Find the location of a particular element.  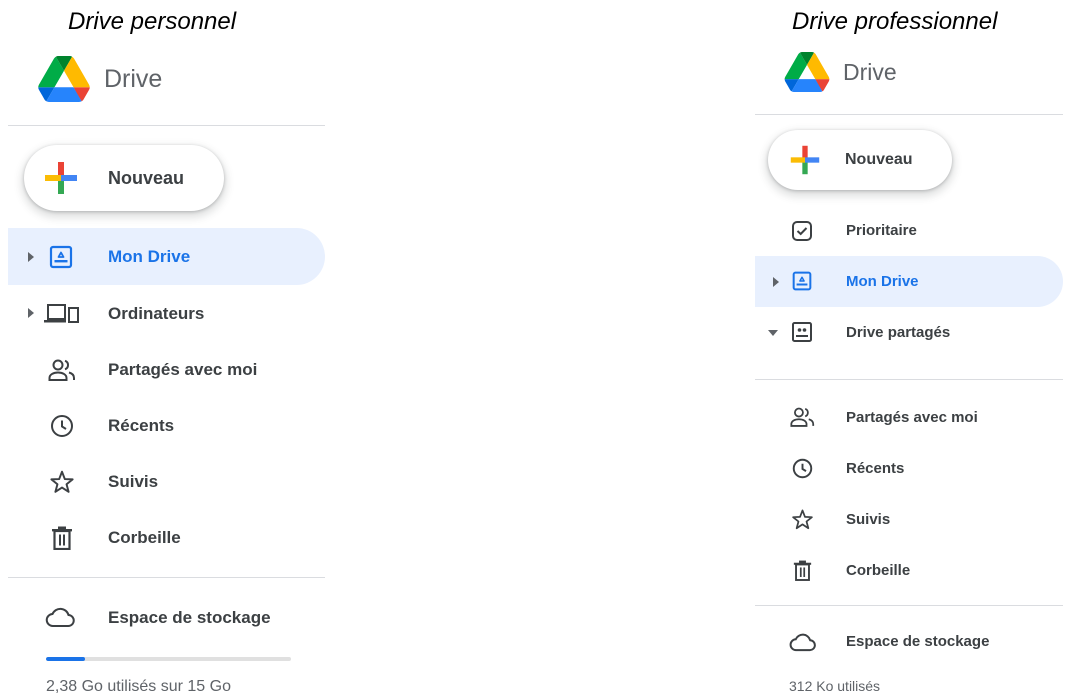

nav-item-label: Prioritaire is located at coordinates (881, 230).